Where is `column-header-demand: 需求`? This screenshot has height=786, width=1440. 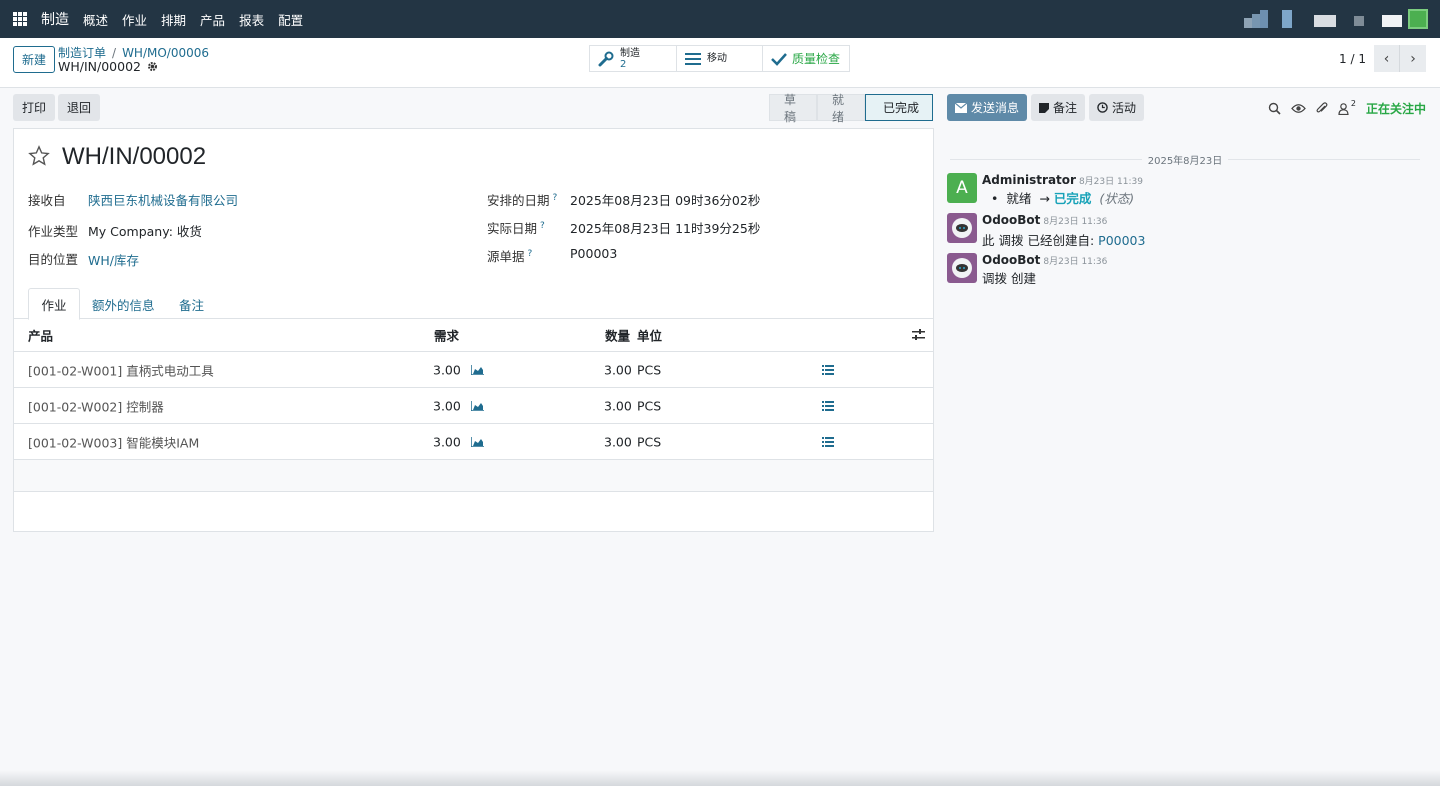 column-header-demand: 需求 is located at coordinates (446, 335).